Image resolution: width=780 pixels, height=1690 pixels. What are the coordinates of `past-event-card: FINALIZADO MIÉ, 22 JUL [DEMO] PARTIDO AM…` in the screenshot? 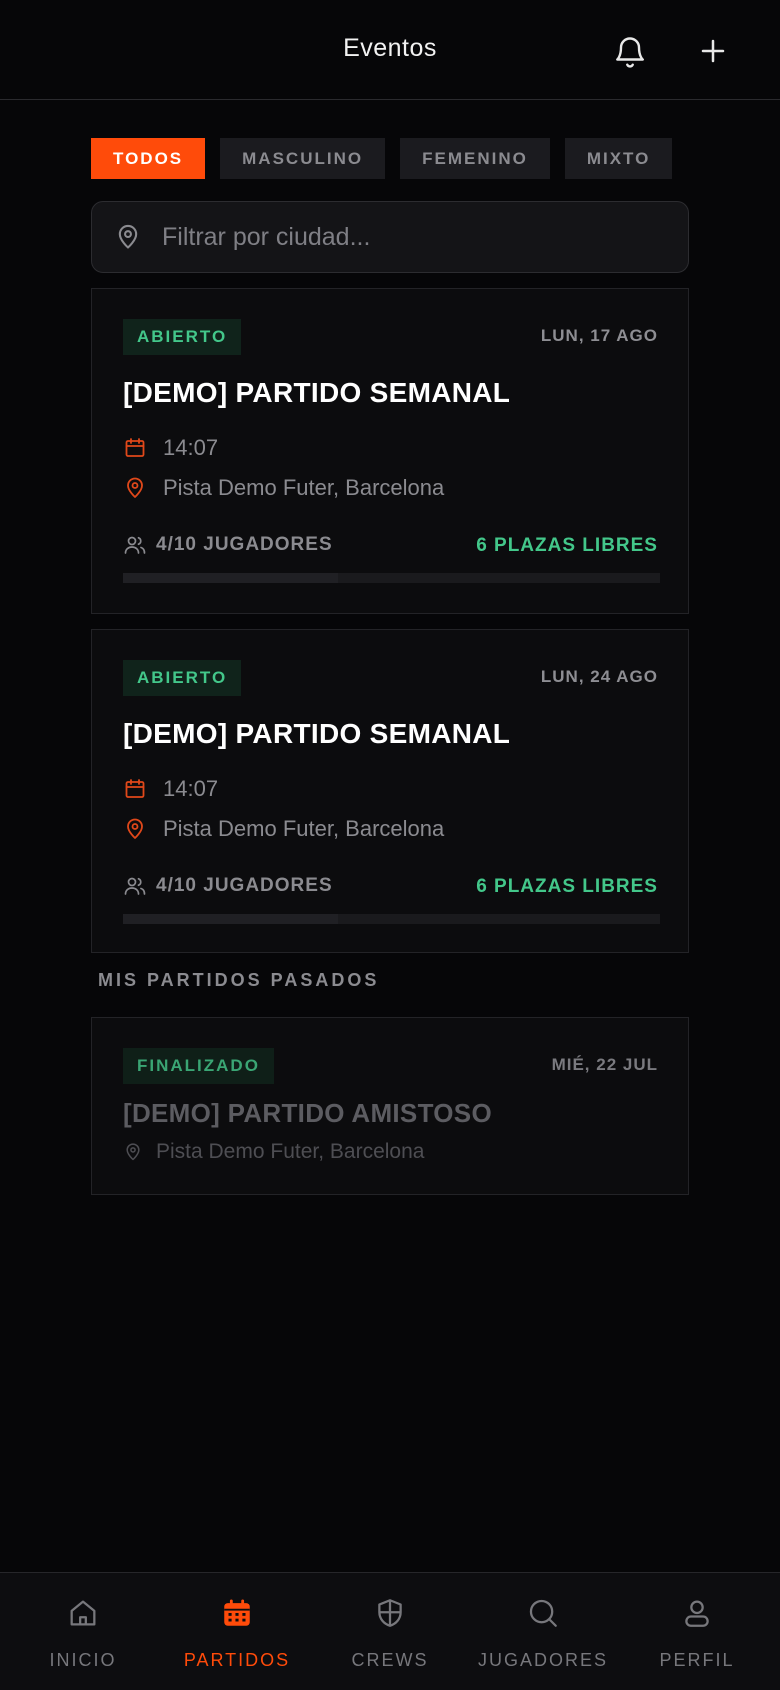 It's located at (390, 1106).